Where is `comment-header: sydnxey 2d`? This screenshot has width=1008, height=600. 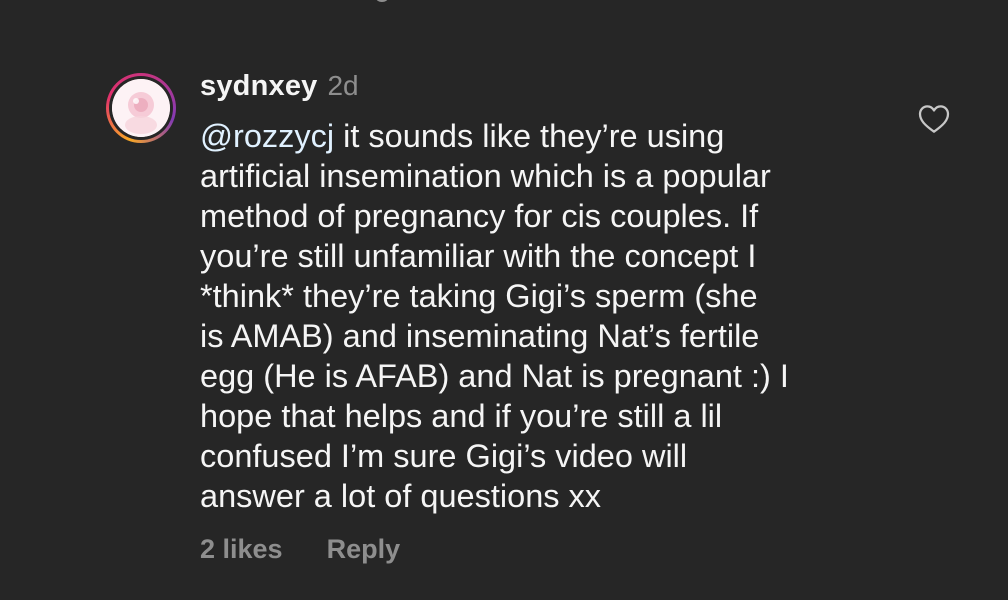
comment-header: sydnxey 2d is located at coordinates (279, 90).